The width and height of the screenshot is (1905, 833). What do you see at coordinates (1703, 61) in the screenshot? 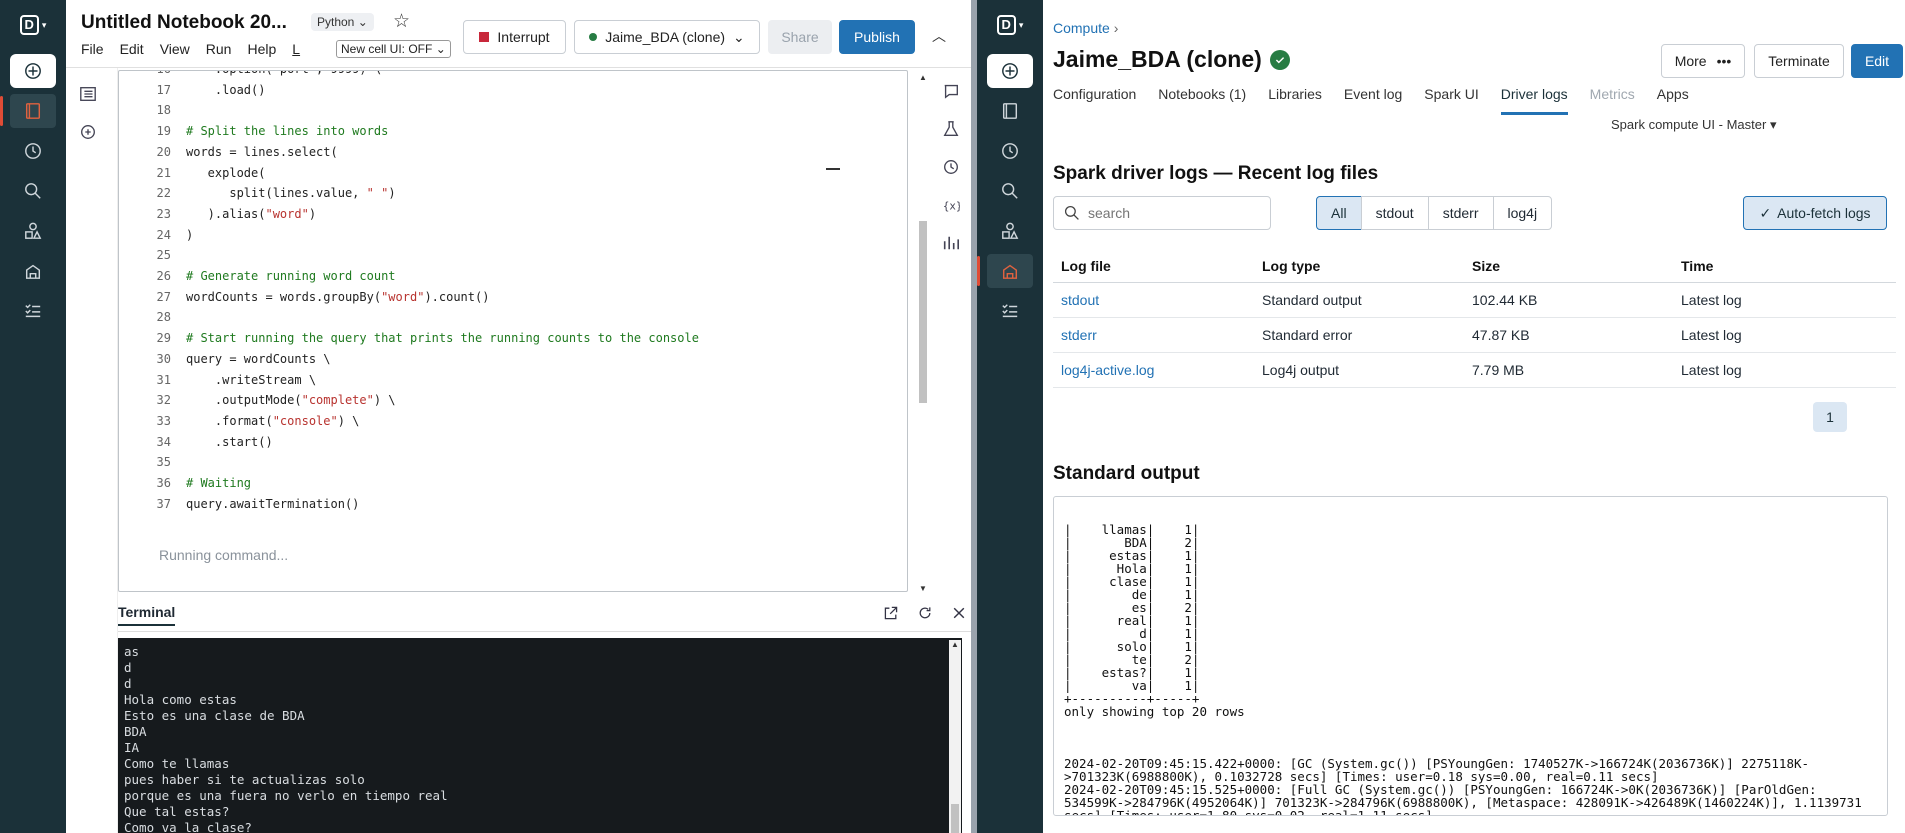
I see `more-button: More •••` at bounding box center [1703, 61].